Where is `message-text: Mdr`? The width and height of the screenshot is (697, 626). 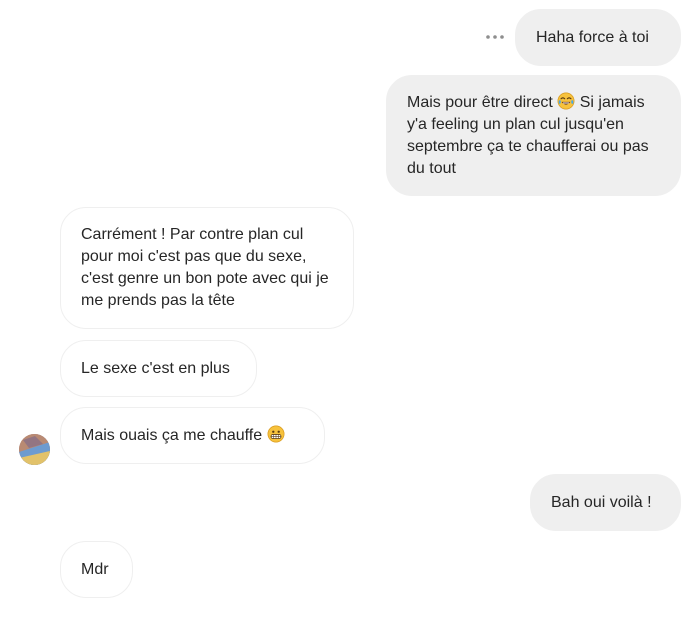 message-text: Mdr is located at coordinates (95, 569).